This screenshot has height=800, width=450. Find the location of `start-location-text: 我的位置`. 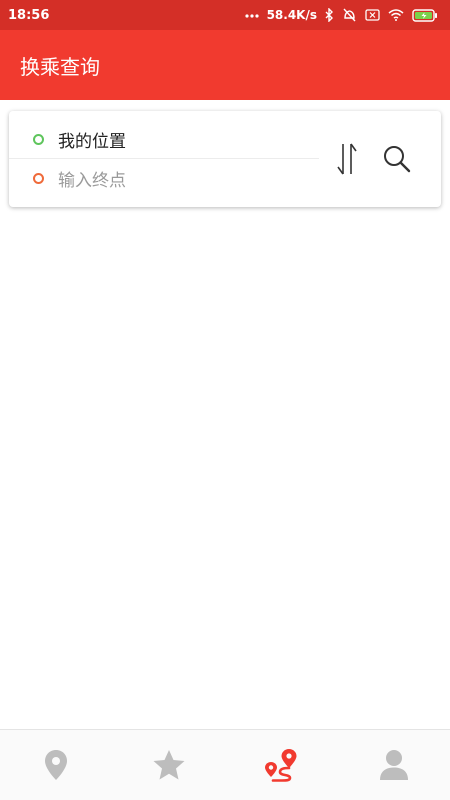

start-location-text: 我的位置 is located at coordinates (92, 142).